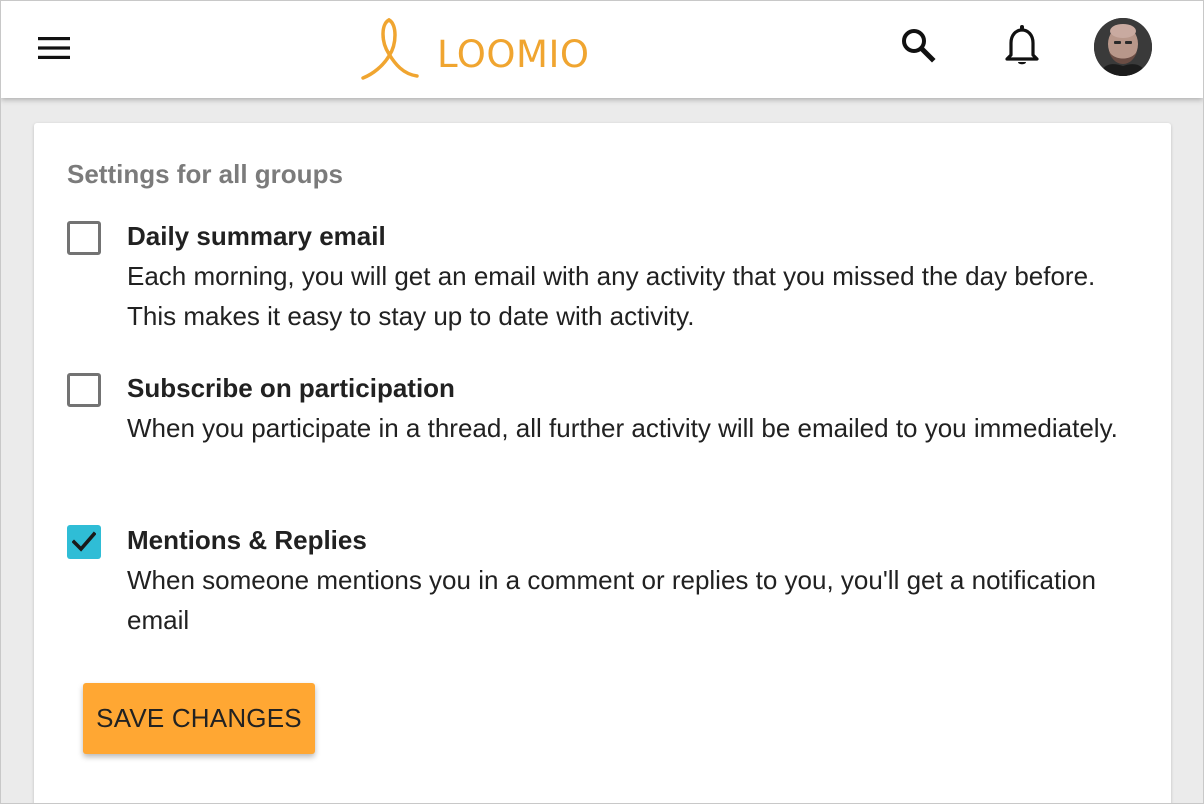 This screenshot has height=804, width=1204. I want to click on mentions-replies-checkbox, so click(84, 542).